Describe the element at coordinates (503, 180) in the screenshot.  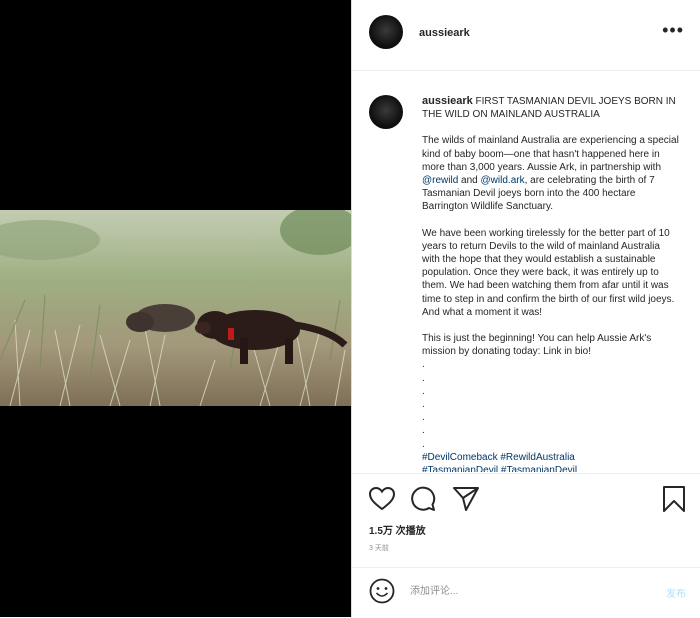
I see `mention-wild-ark: @wild.ark` at that location.